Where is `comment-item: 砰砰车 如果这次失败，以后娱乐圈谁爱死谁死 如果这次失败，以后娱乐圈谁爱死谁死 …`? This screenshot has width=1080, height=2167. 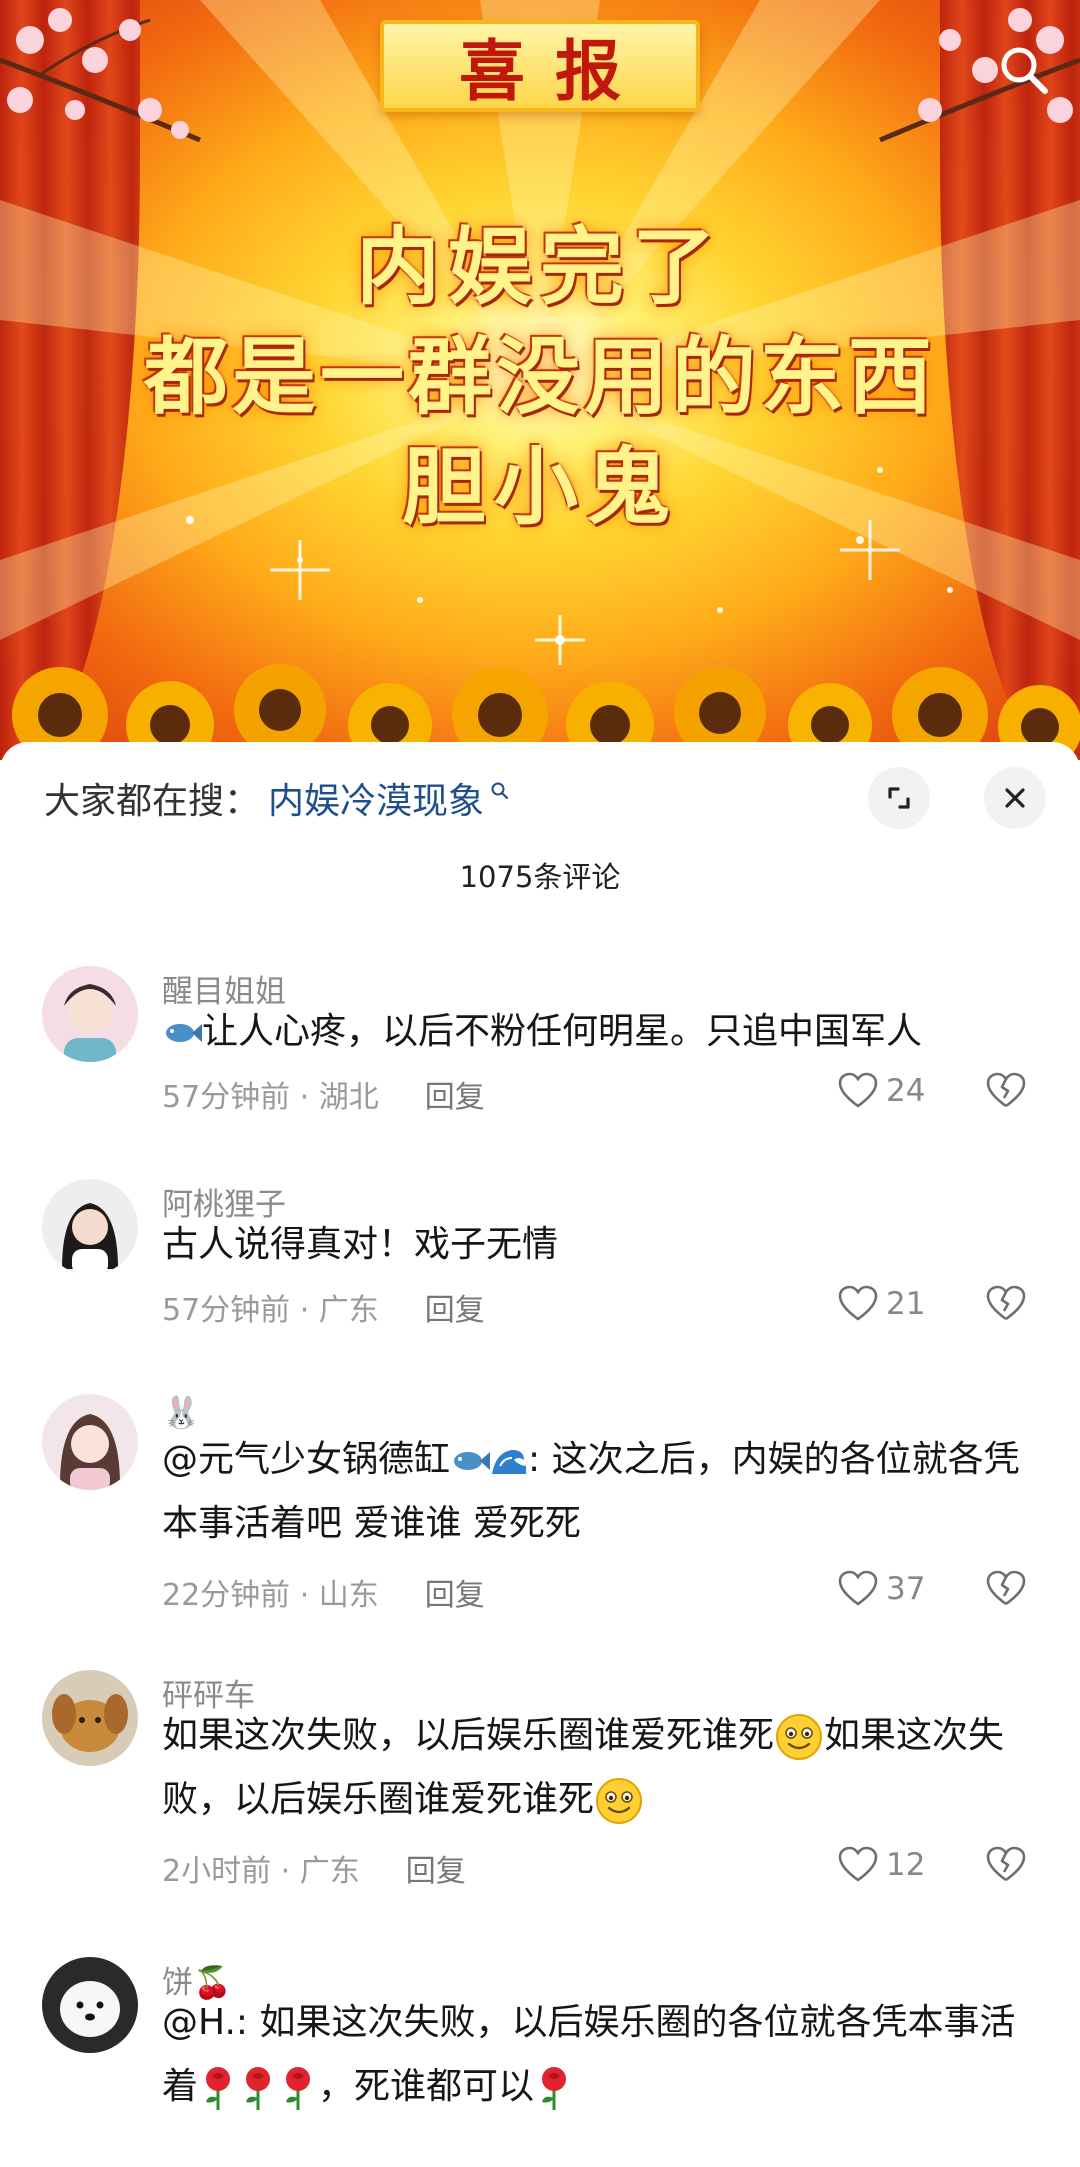 comment-item: 砰砰车 如果这次失败，以后娱乐圈谁爱死谁死 如果这次失败，以后娱乐圈谁爱死谁死 … is located at coordinates (540, 1800).